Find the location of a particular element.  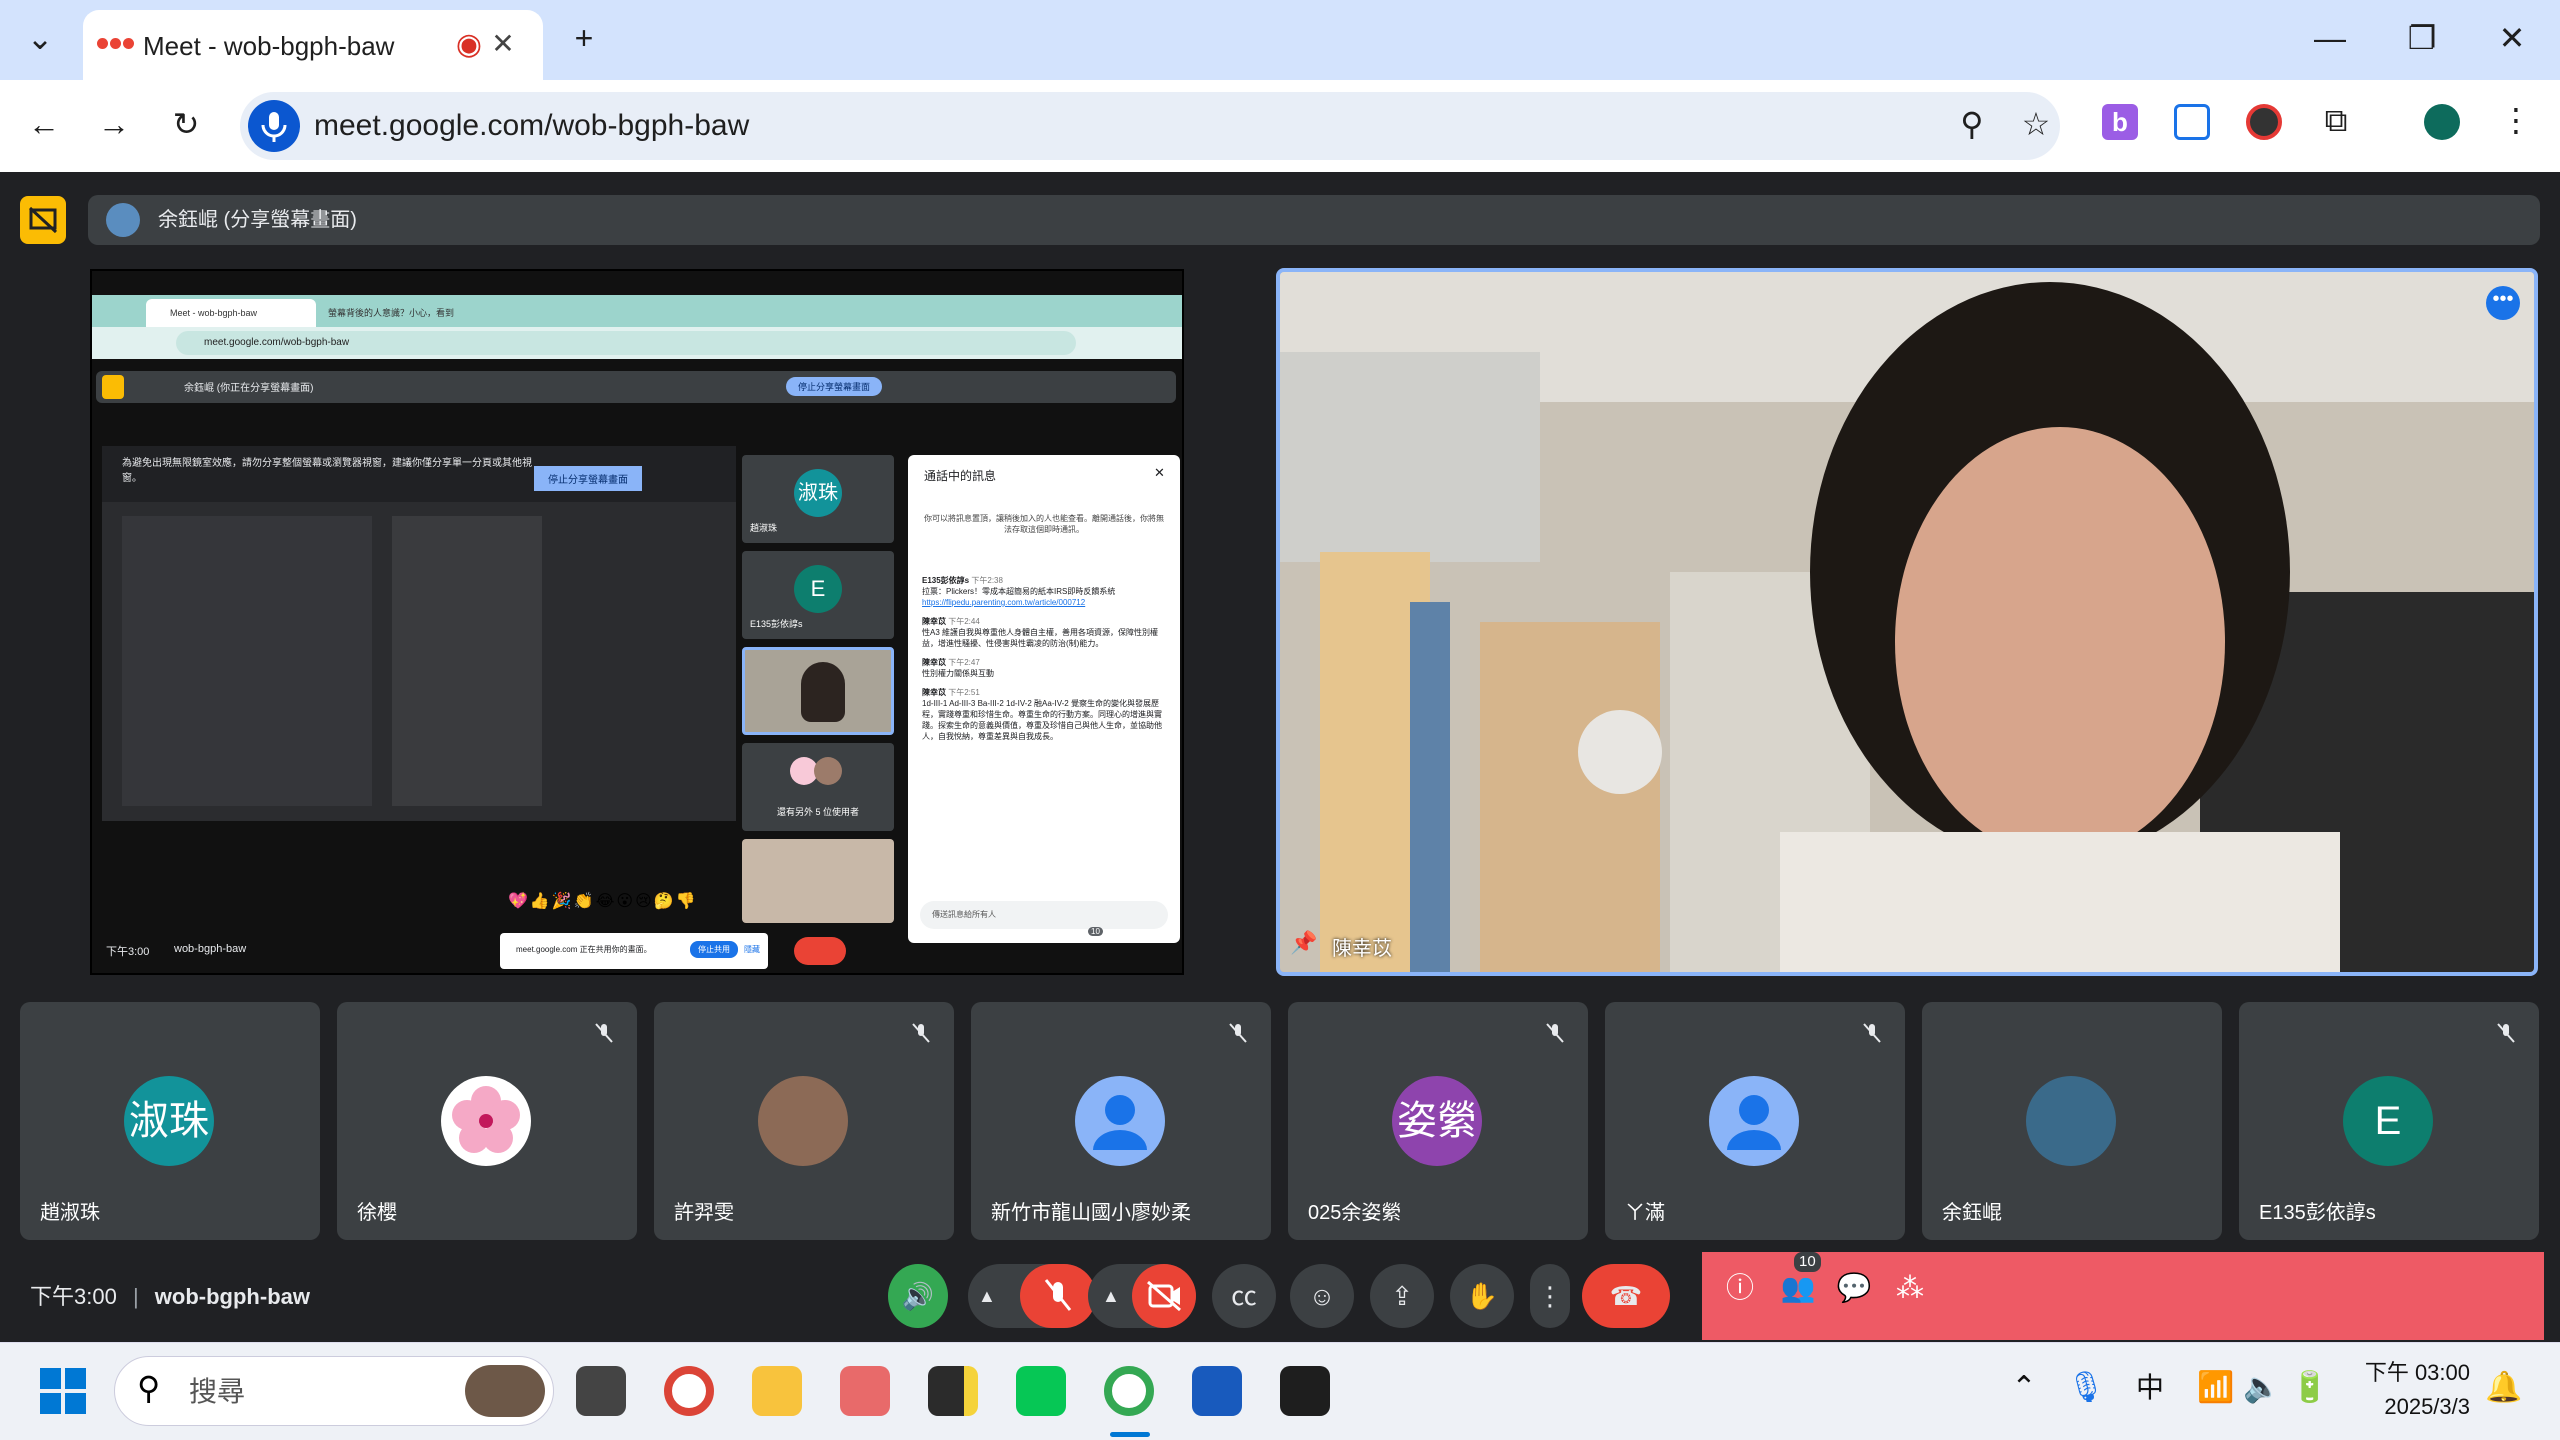

reload-button: ↻ is located at coordinates (186, 126).